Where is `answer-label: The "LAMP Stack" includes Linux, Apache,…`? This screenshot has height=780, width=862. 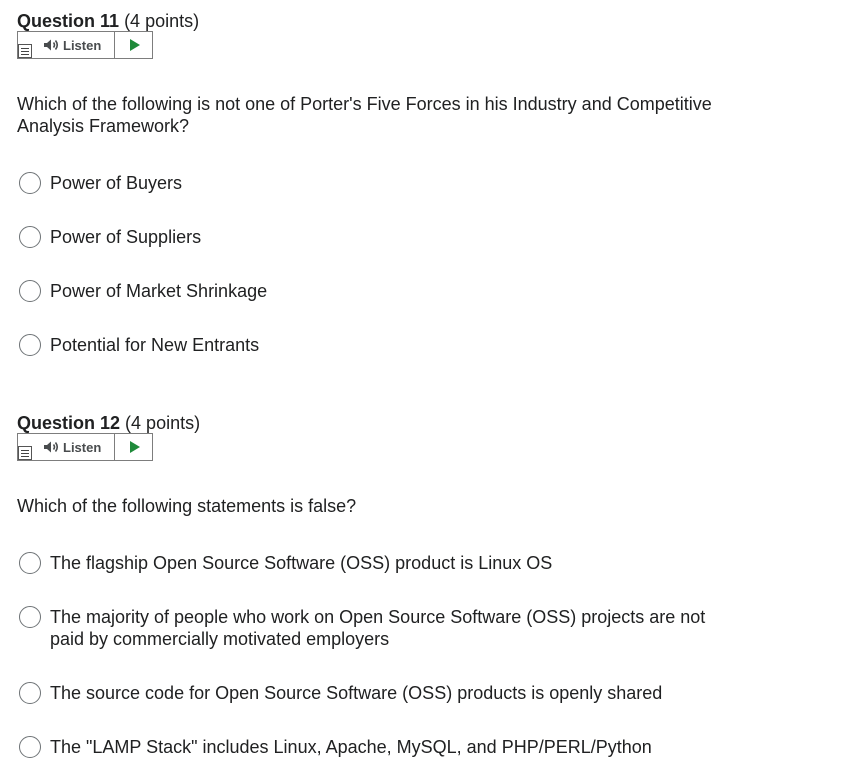 answer-label: The "LAMP Stack" includes Linux, Apache,… is located at coordinates (351, 747).